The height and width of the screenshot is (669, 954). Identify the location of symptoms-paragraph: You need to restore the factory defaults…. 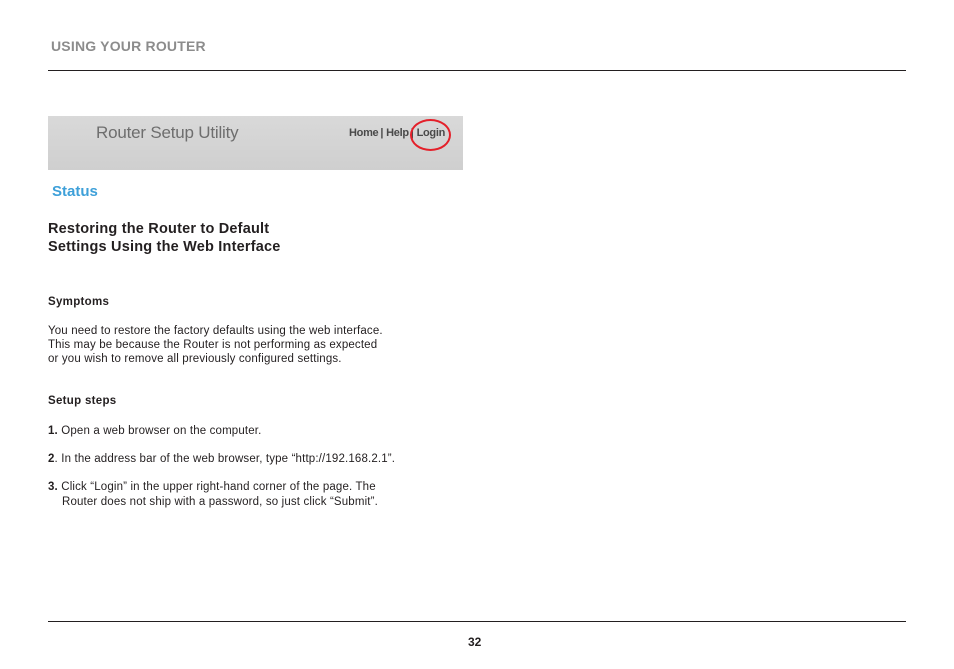
(248, 345).